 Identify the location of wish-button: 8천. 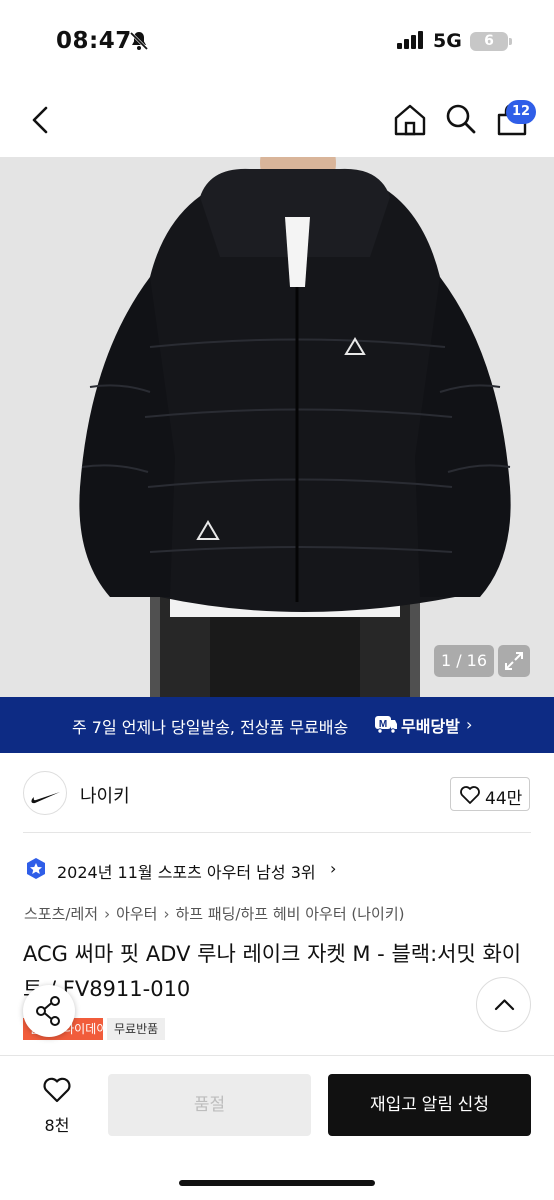
(57, 1106).